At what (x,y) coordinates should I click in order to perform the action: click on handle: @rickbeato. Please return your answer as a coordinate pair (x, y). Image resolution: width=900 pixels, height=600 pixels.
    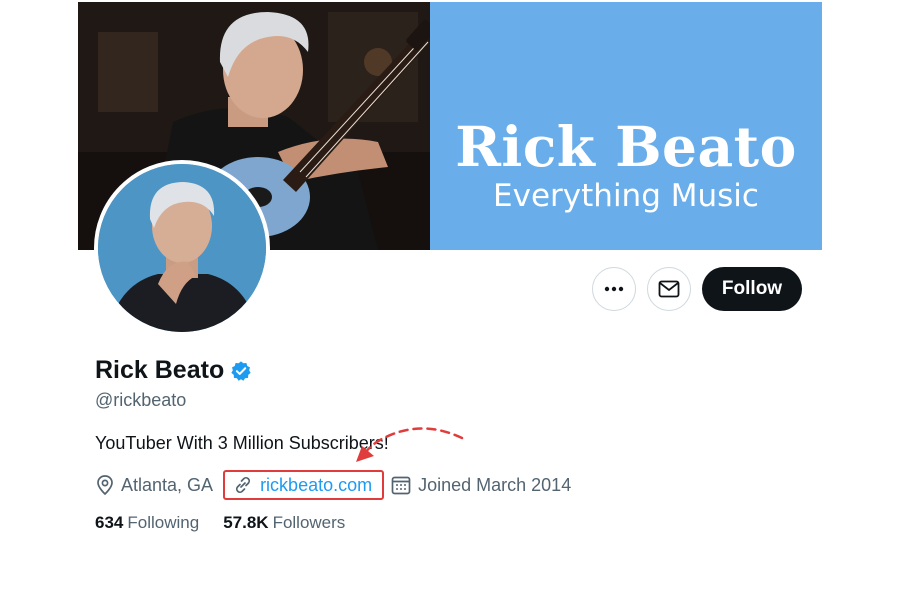
    Looking at the image, I should click on (141, 400).